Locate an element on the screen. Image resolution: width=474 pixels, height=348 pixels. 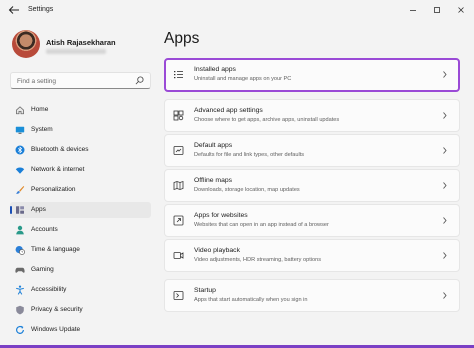
sidebar-item-home: Home is located at coordinates (80, 110).